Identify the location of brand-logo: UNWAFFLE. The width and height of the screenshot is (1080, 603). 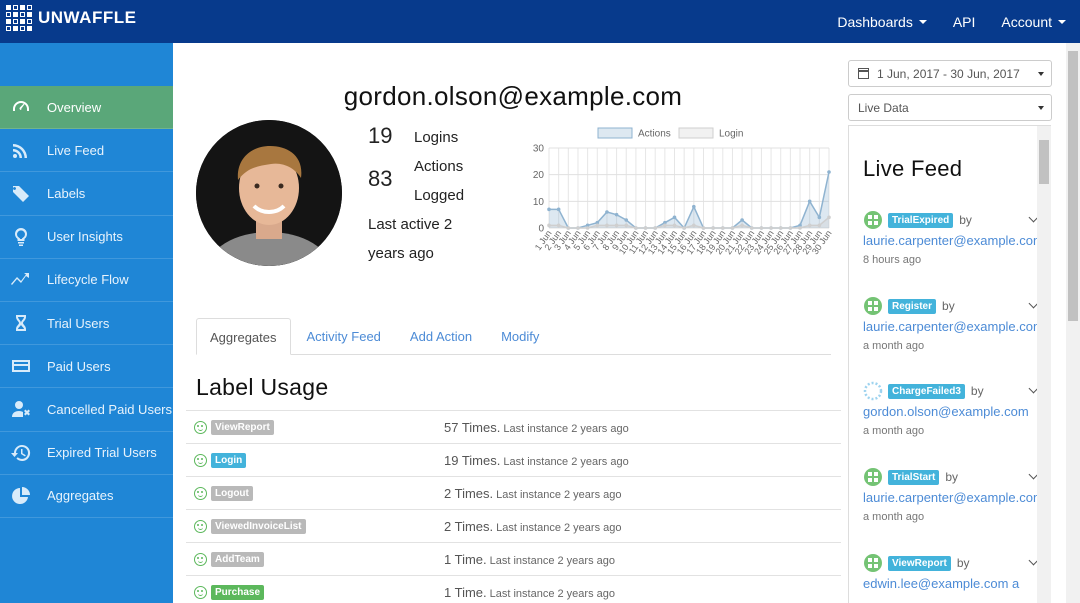
(71, 18).